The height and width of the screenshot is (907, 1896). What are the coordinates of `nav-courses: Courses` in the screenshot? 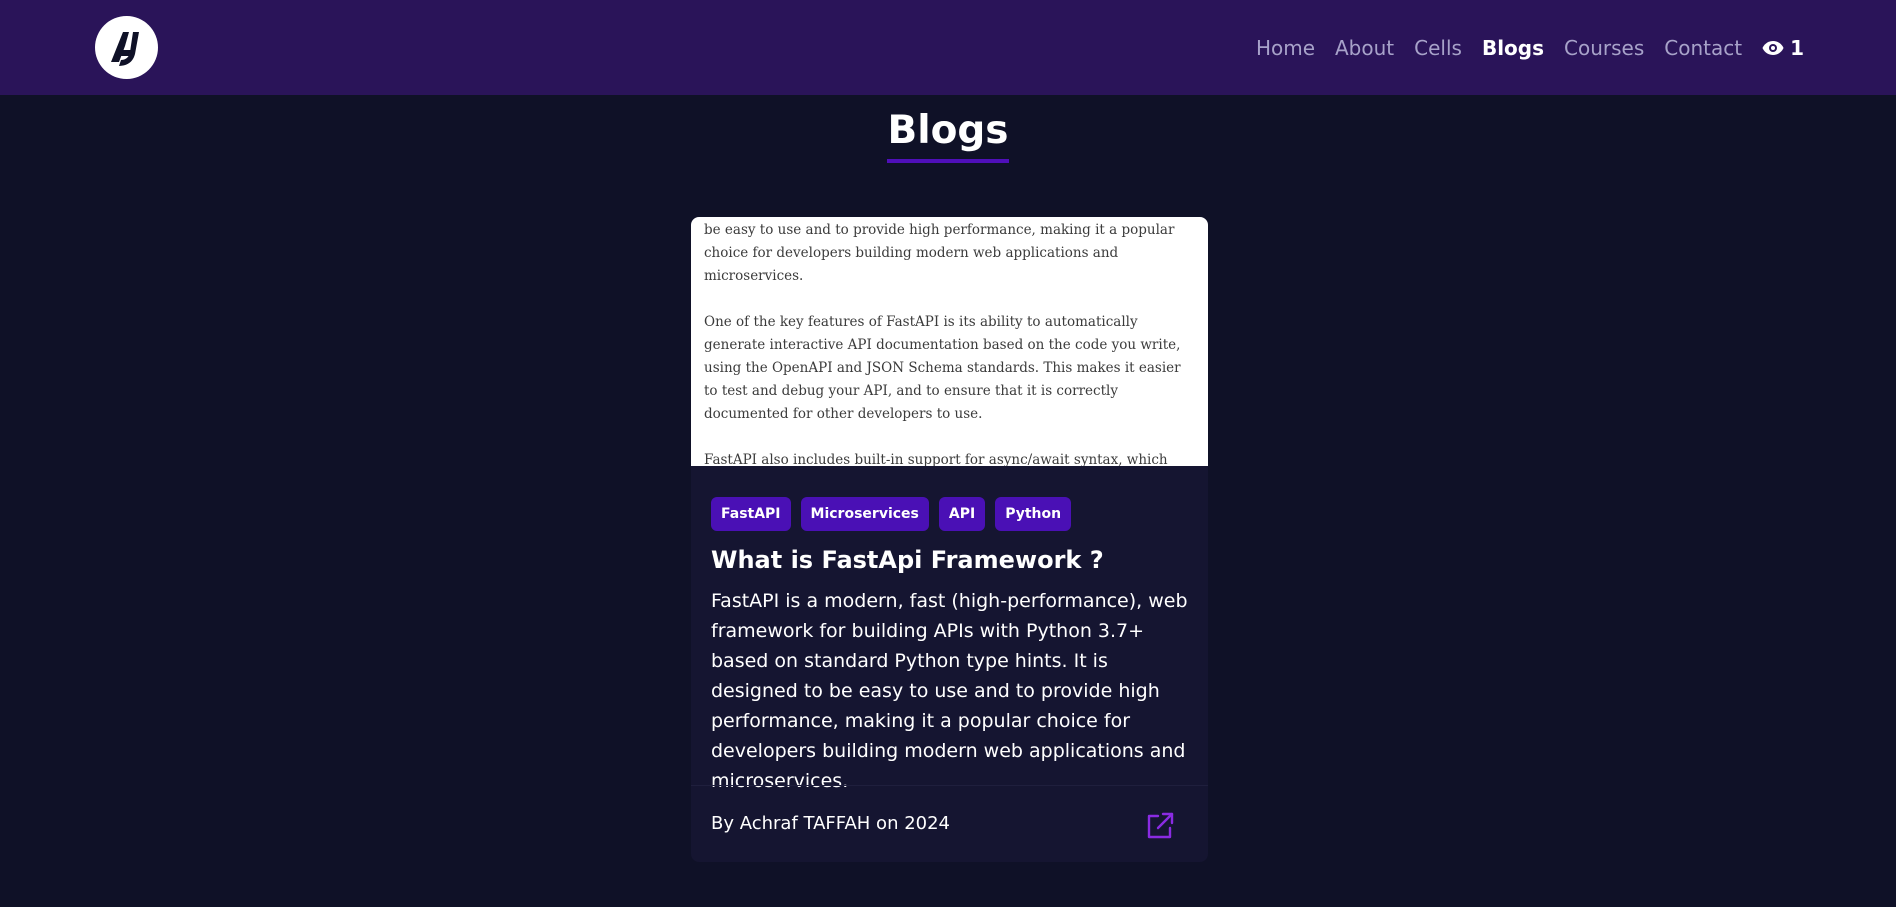 It's located at (1604, 48).